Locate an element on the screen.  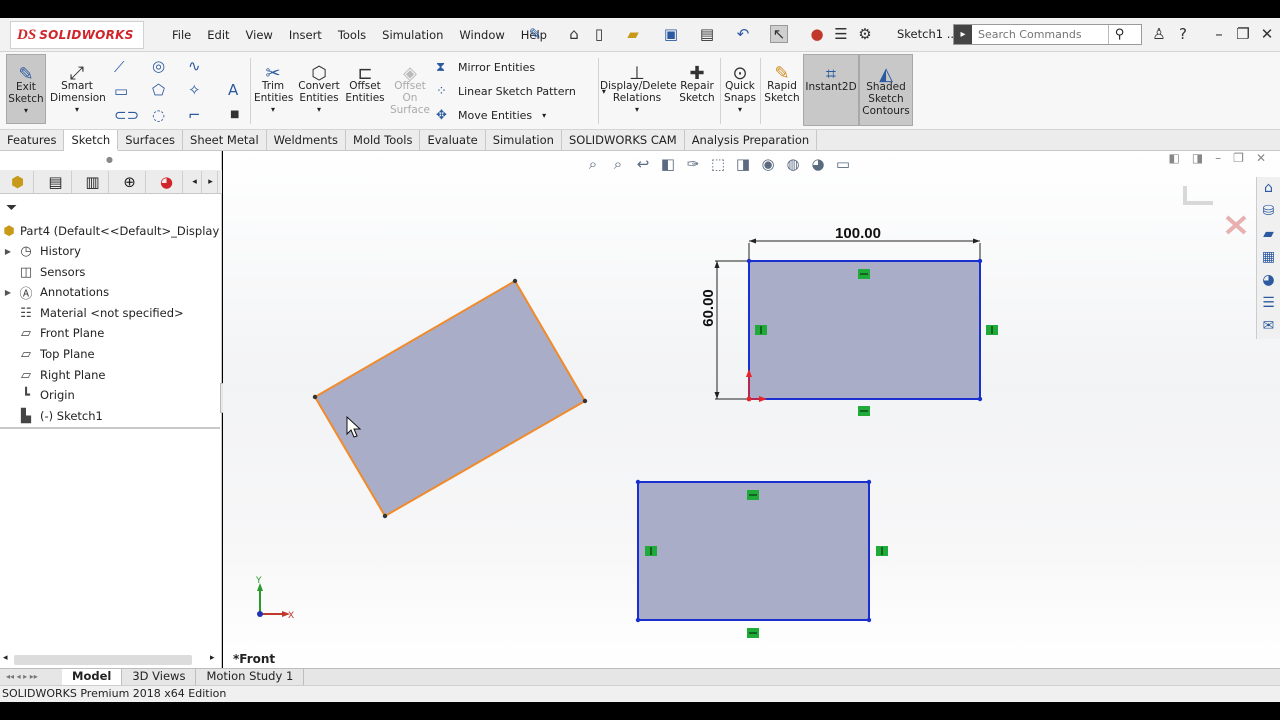
rectangle-icon: ▭ is located at coordinates (121, 91).